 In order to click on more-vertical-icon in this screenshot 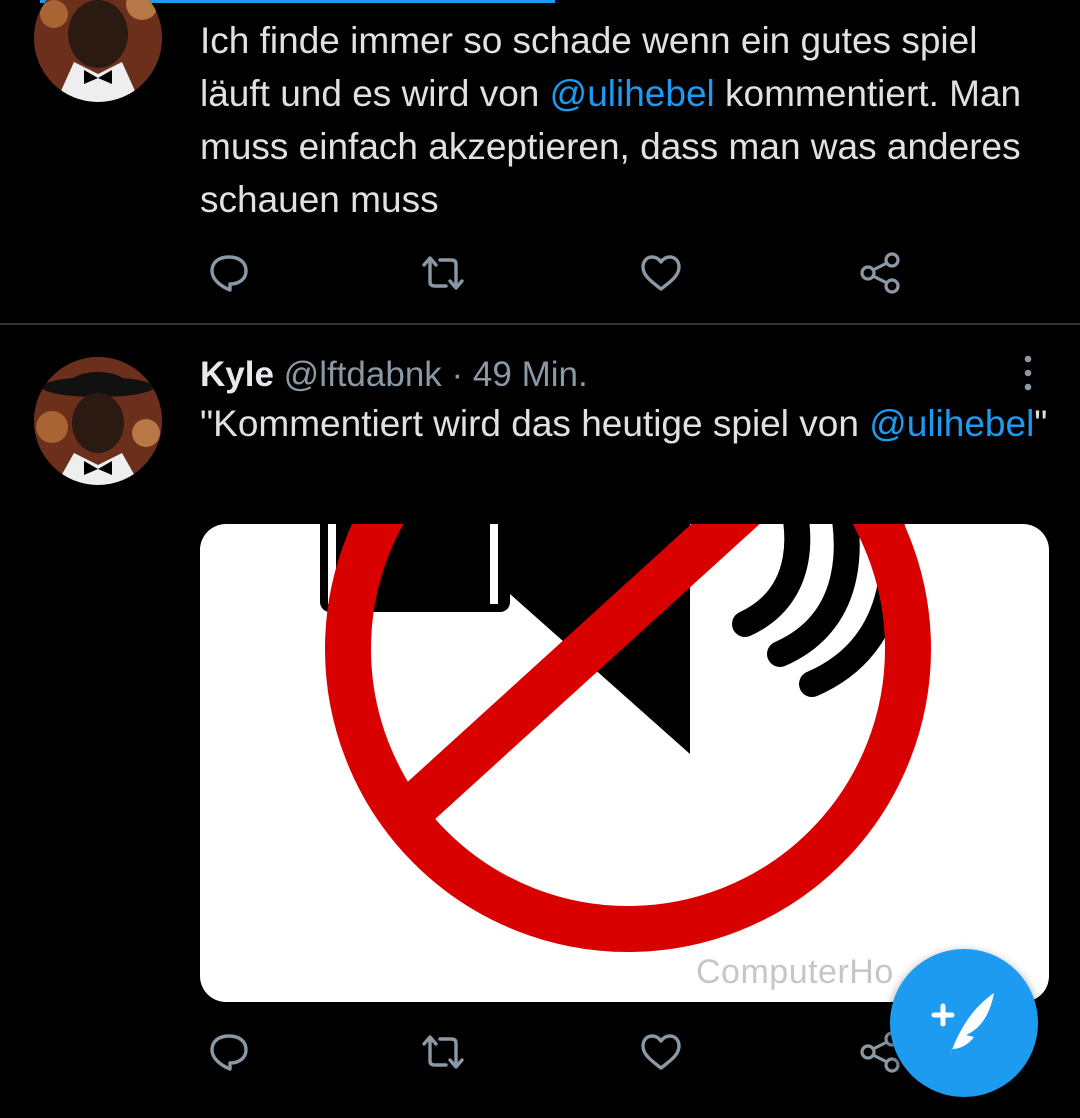, I will do `click(1028, 373)`.